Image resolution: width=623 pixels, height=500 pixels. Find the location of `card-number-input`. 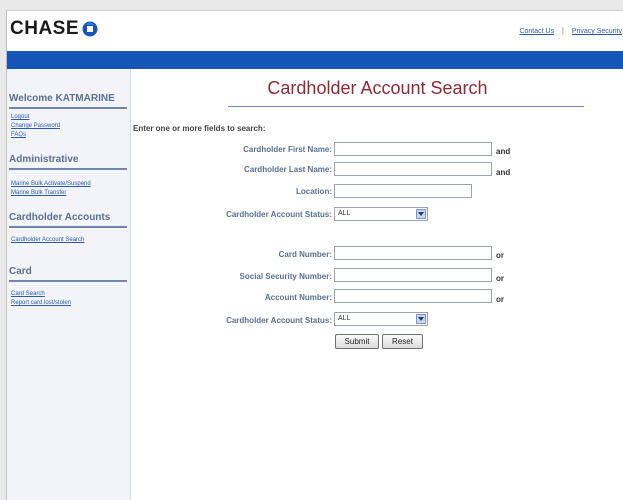

card-number-input is located at coordinates (413, 253).